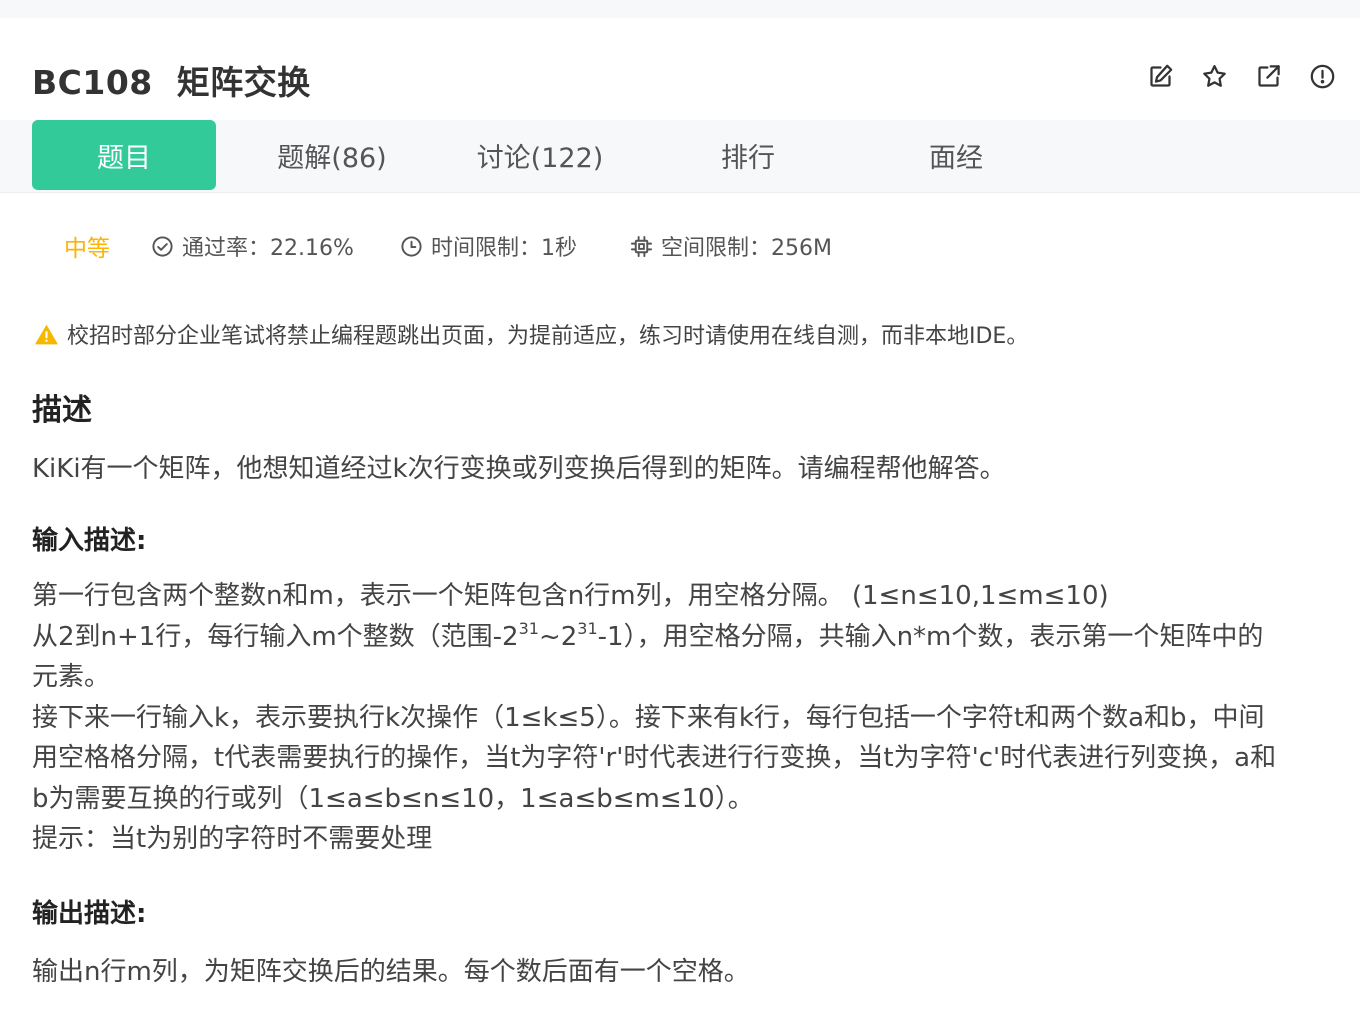 This screenshot has height=1030, width=1360. What do you see at coordinates (124, 155) in the screenshot?
I see `tab-problem: 题目` at bounding box center [124, 155].